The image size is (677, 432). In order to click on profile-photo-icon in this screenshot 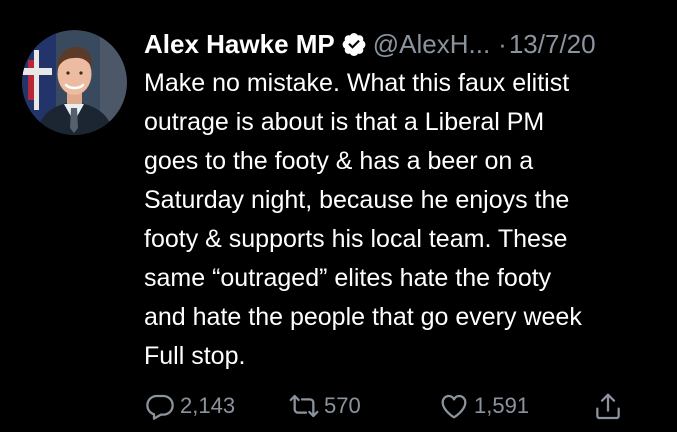, I will do `click(74, 82)`.